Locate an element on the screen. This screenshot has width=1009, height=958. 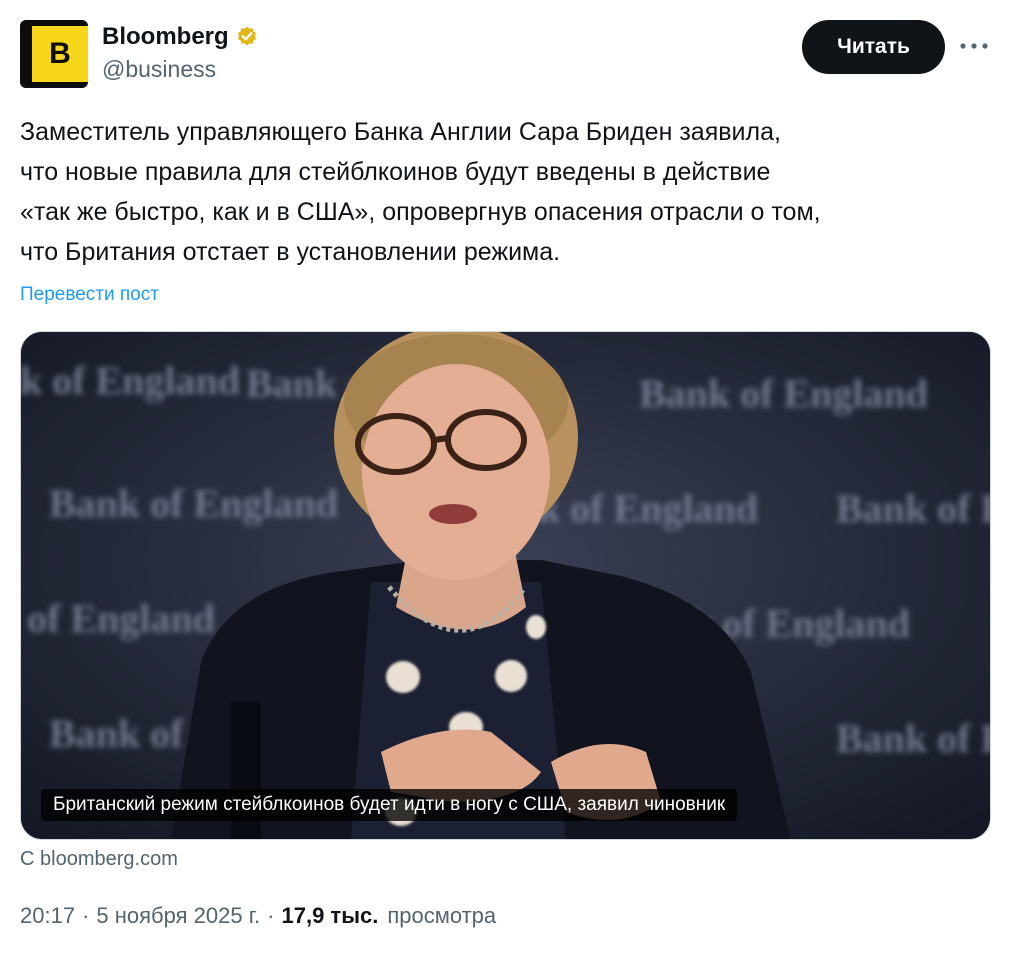
account-handle: @business is located at coordinates (180, 69).